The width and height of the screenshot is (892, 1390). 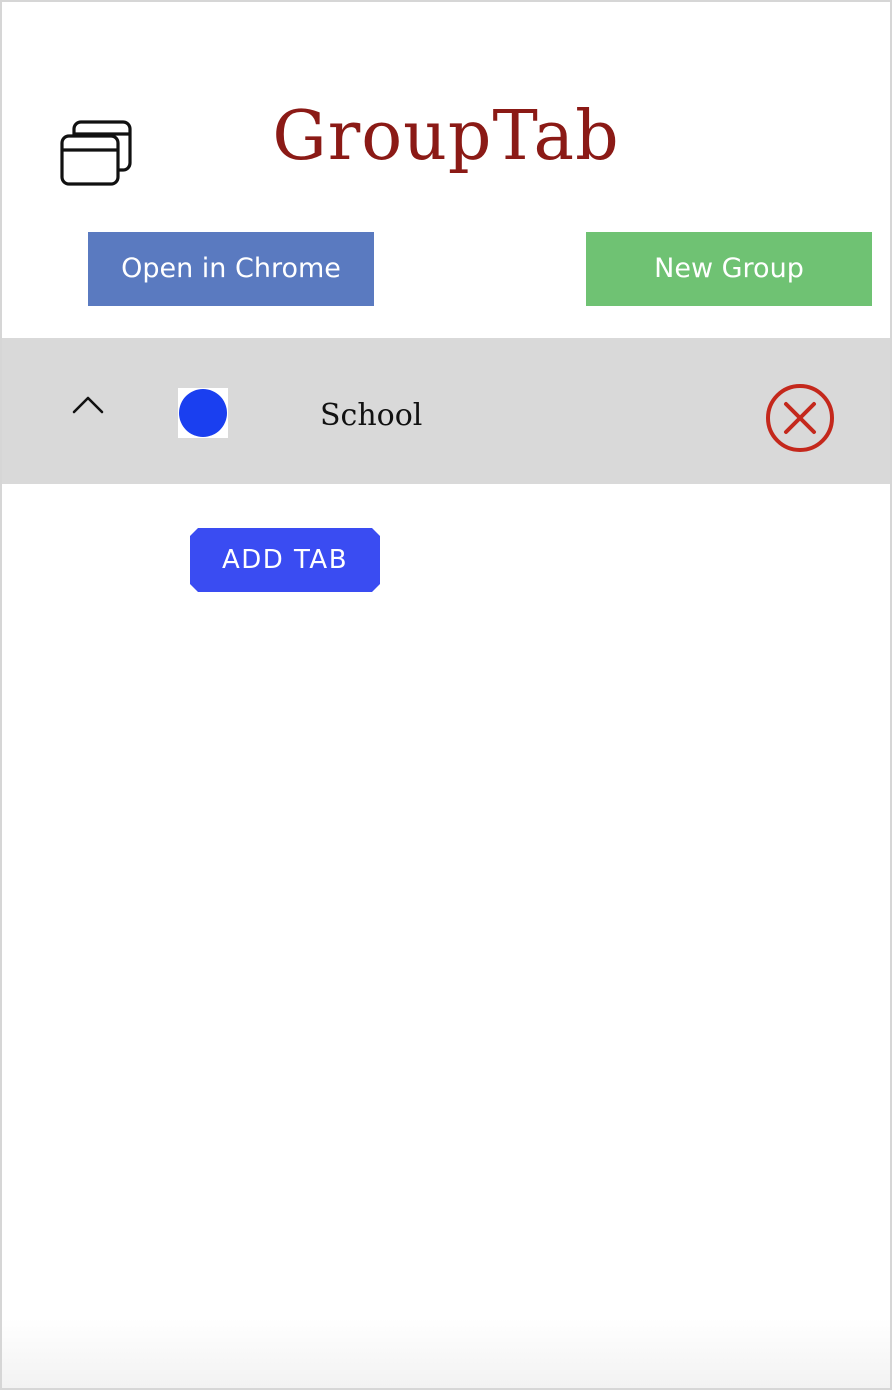 I want to click on group-name: School, so click(x=371, y=416).